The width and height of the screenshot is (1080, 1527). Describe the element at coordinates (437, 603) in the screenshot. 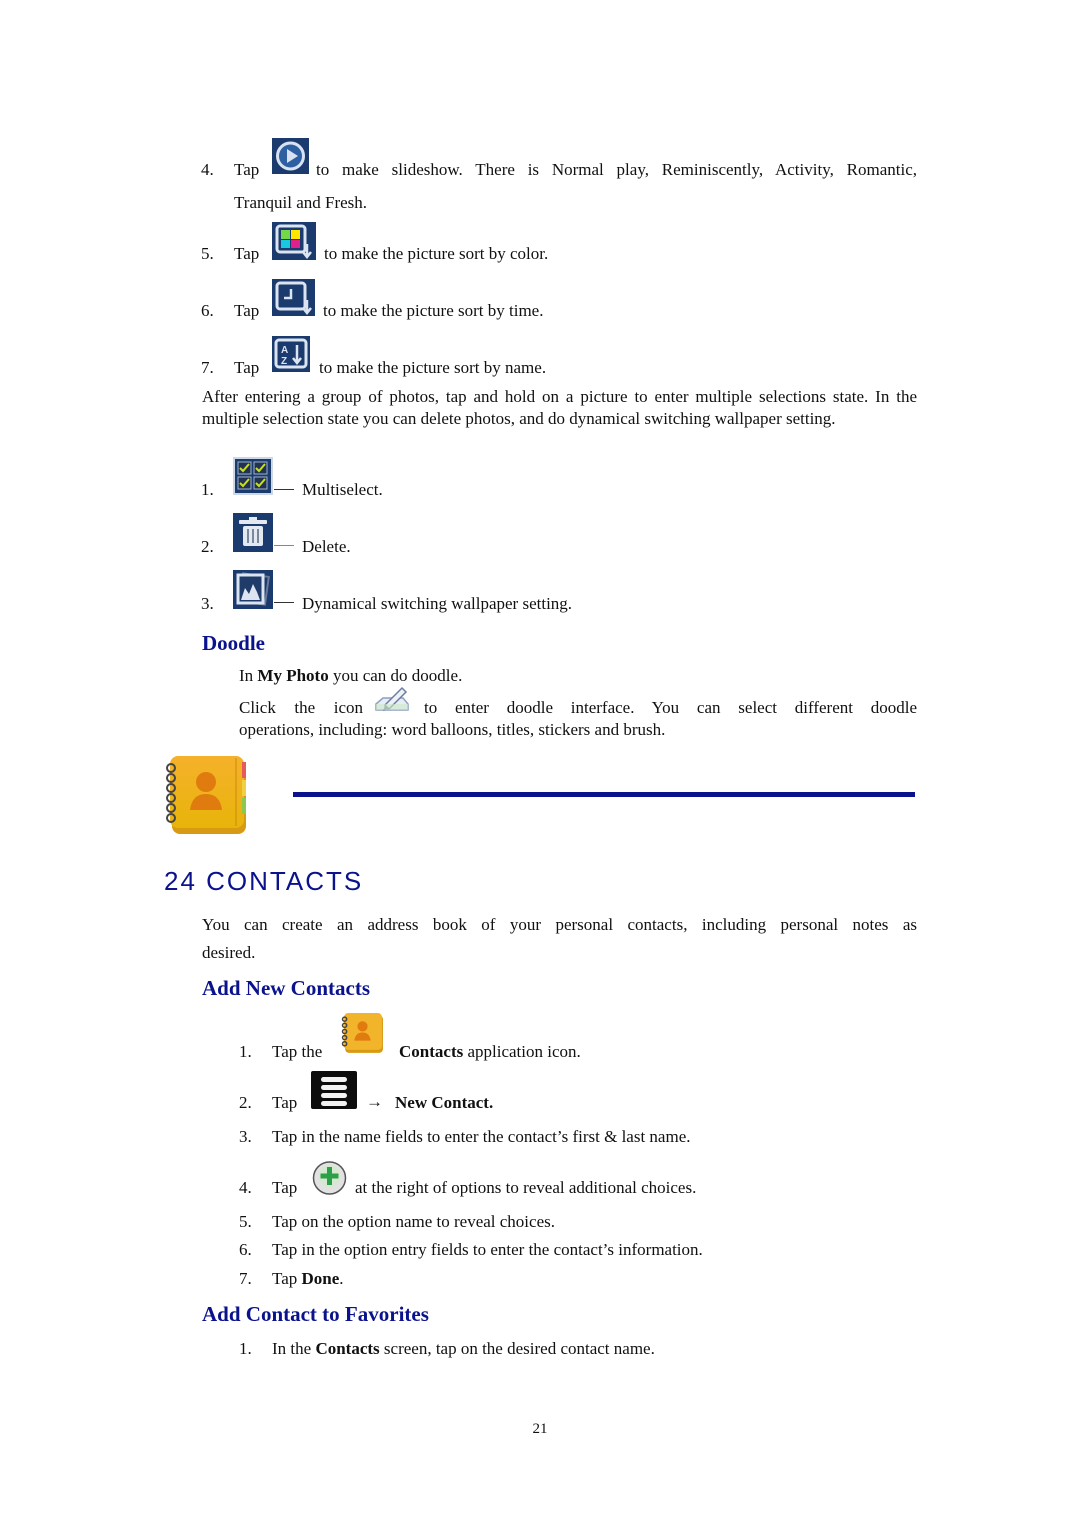

I see `item-label: Dynamical switching wallpaper setting.` at that location.